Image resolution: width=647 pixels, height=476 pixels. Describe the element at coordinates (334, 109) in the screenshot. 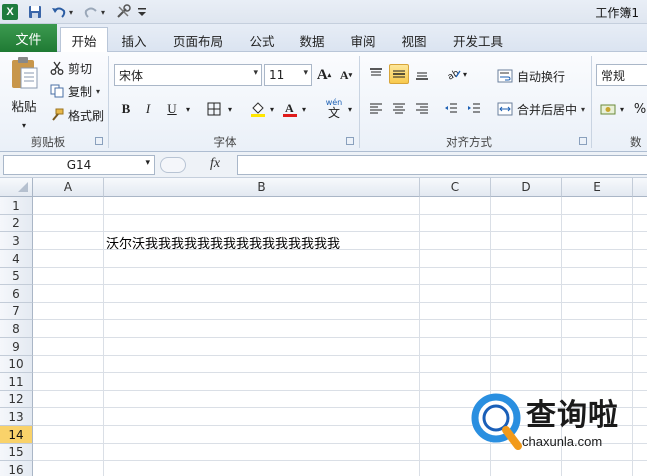

I see `phonetic-button: wén 文` at that location.